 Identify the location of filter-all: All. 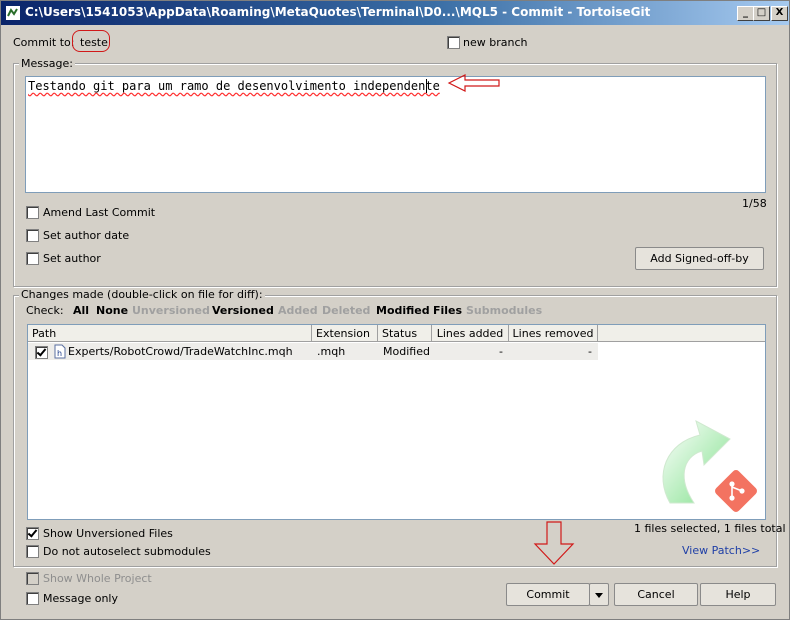
(81, 310).